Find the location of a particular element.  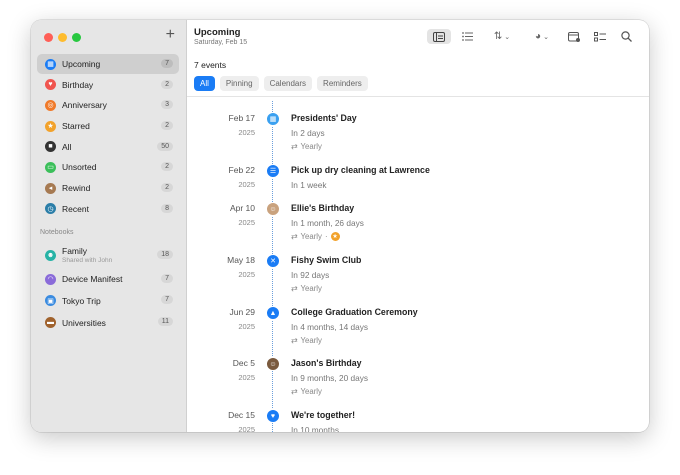

filter-chips: All Pinning Calendars Reminders is located at coordinates (281, 83).